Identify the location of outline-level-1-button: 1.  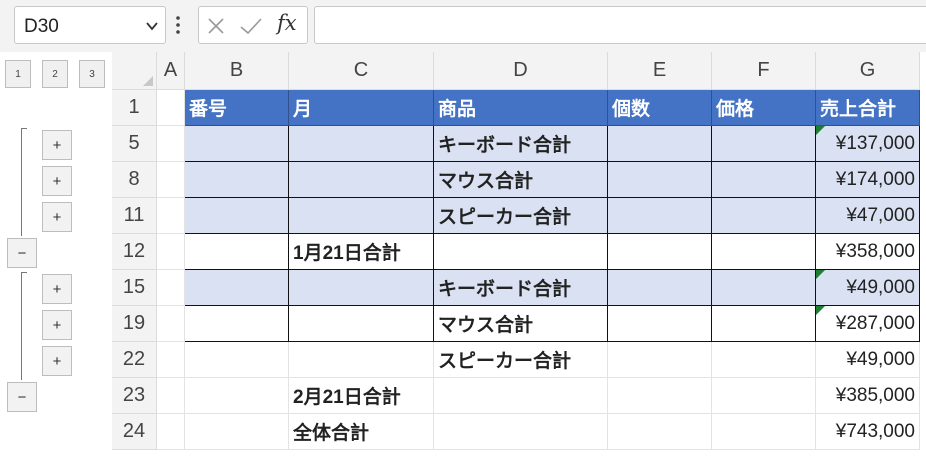
(18, 74).